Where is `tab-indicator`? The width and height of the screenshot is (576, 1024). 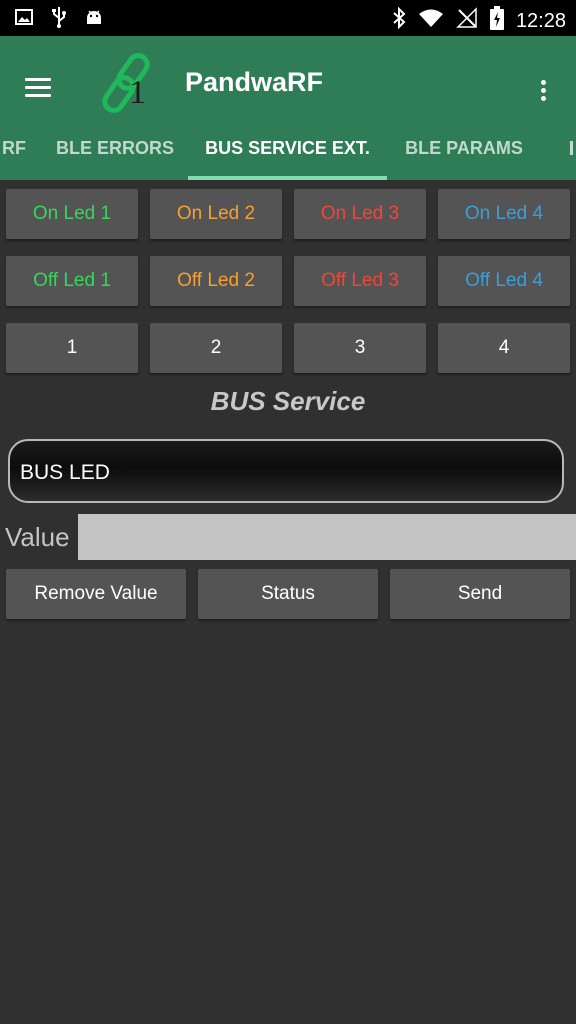
tab-indicator is located at coordinates (287, 178).